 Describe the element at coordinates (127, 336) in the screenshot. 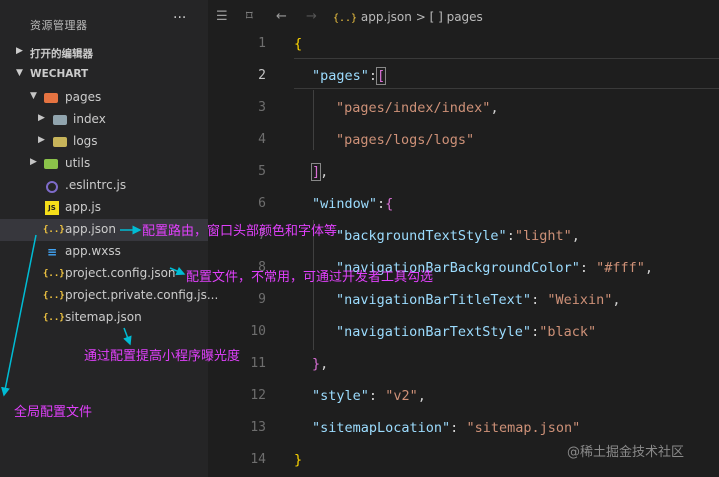

I see `arrow-sitemap` at that location.